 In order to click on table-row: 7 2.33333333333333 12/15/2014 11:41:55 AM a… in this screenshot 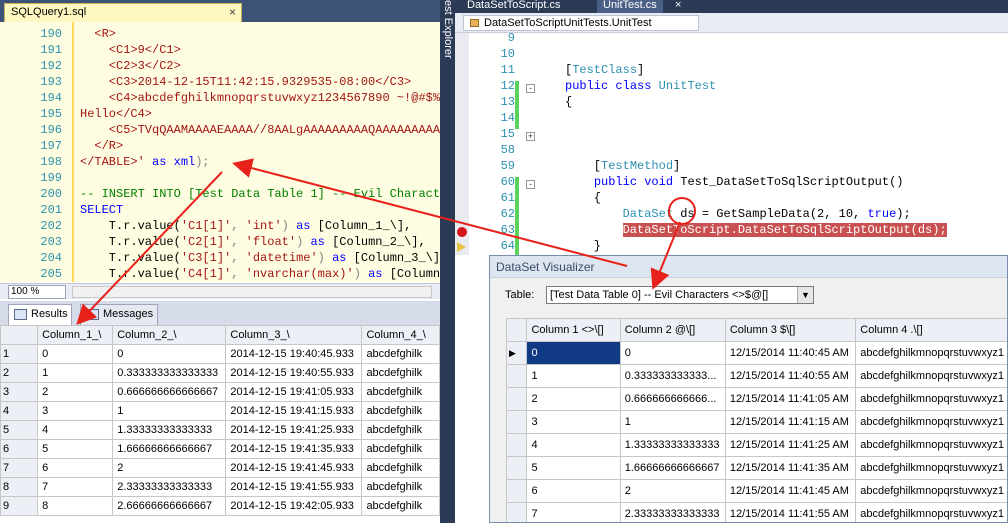, I will do `click(756, 512)`.